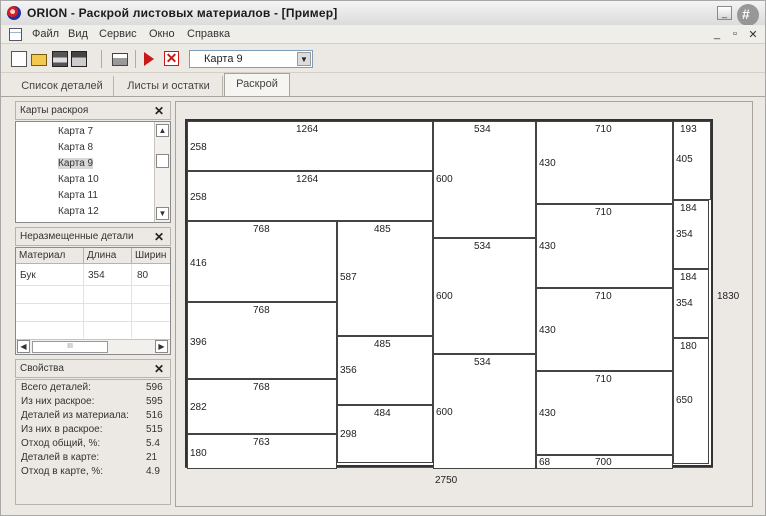 The image size is (766, 516). I want to click on save-all-icon, so click(79, 59).